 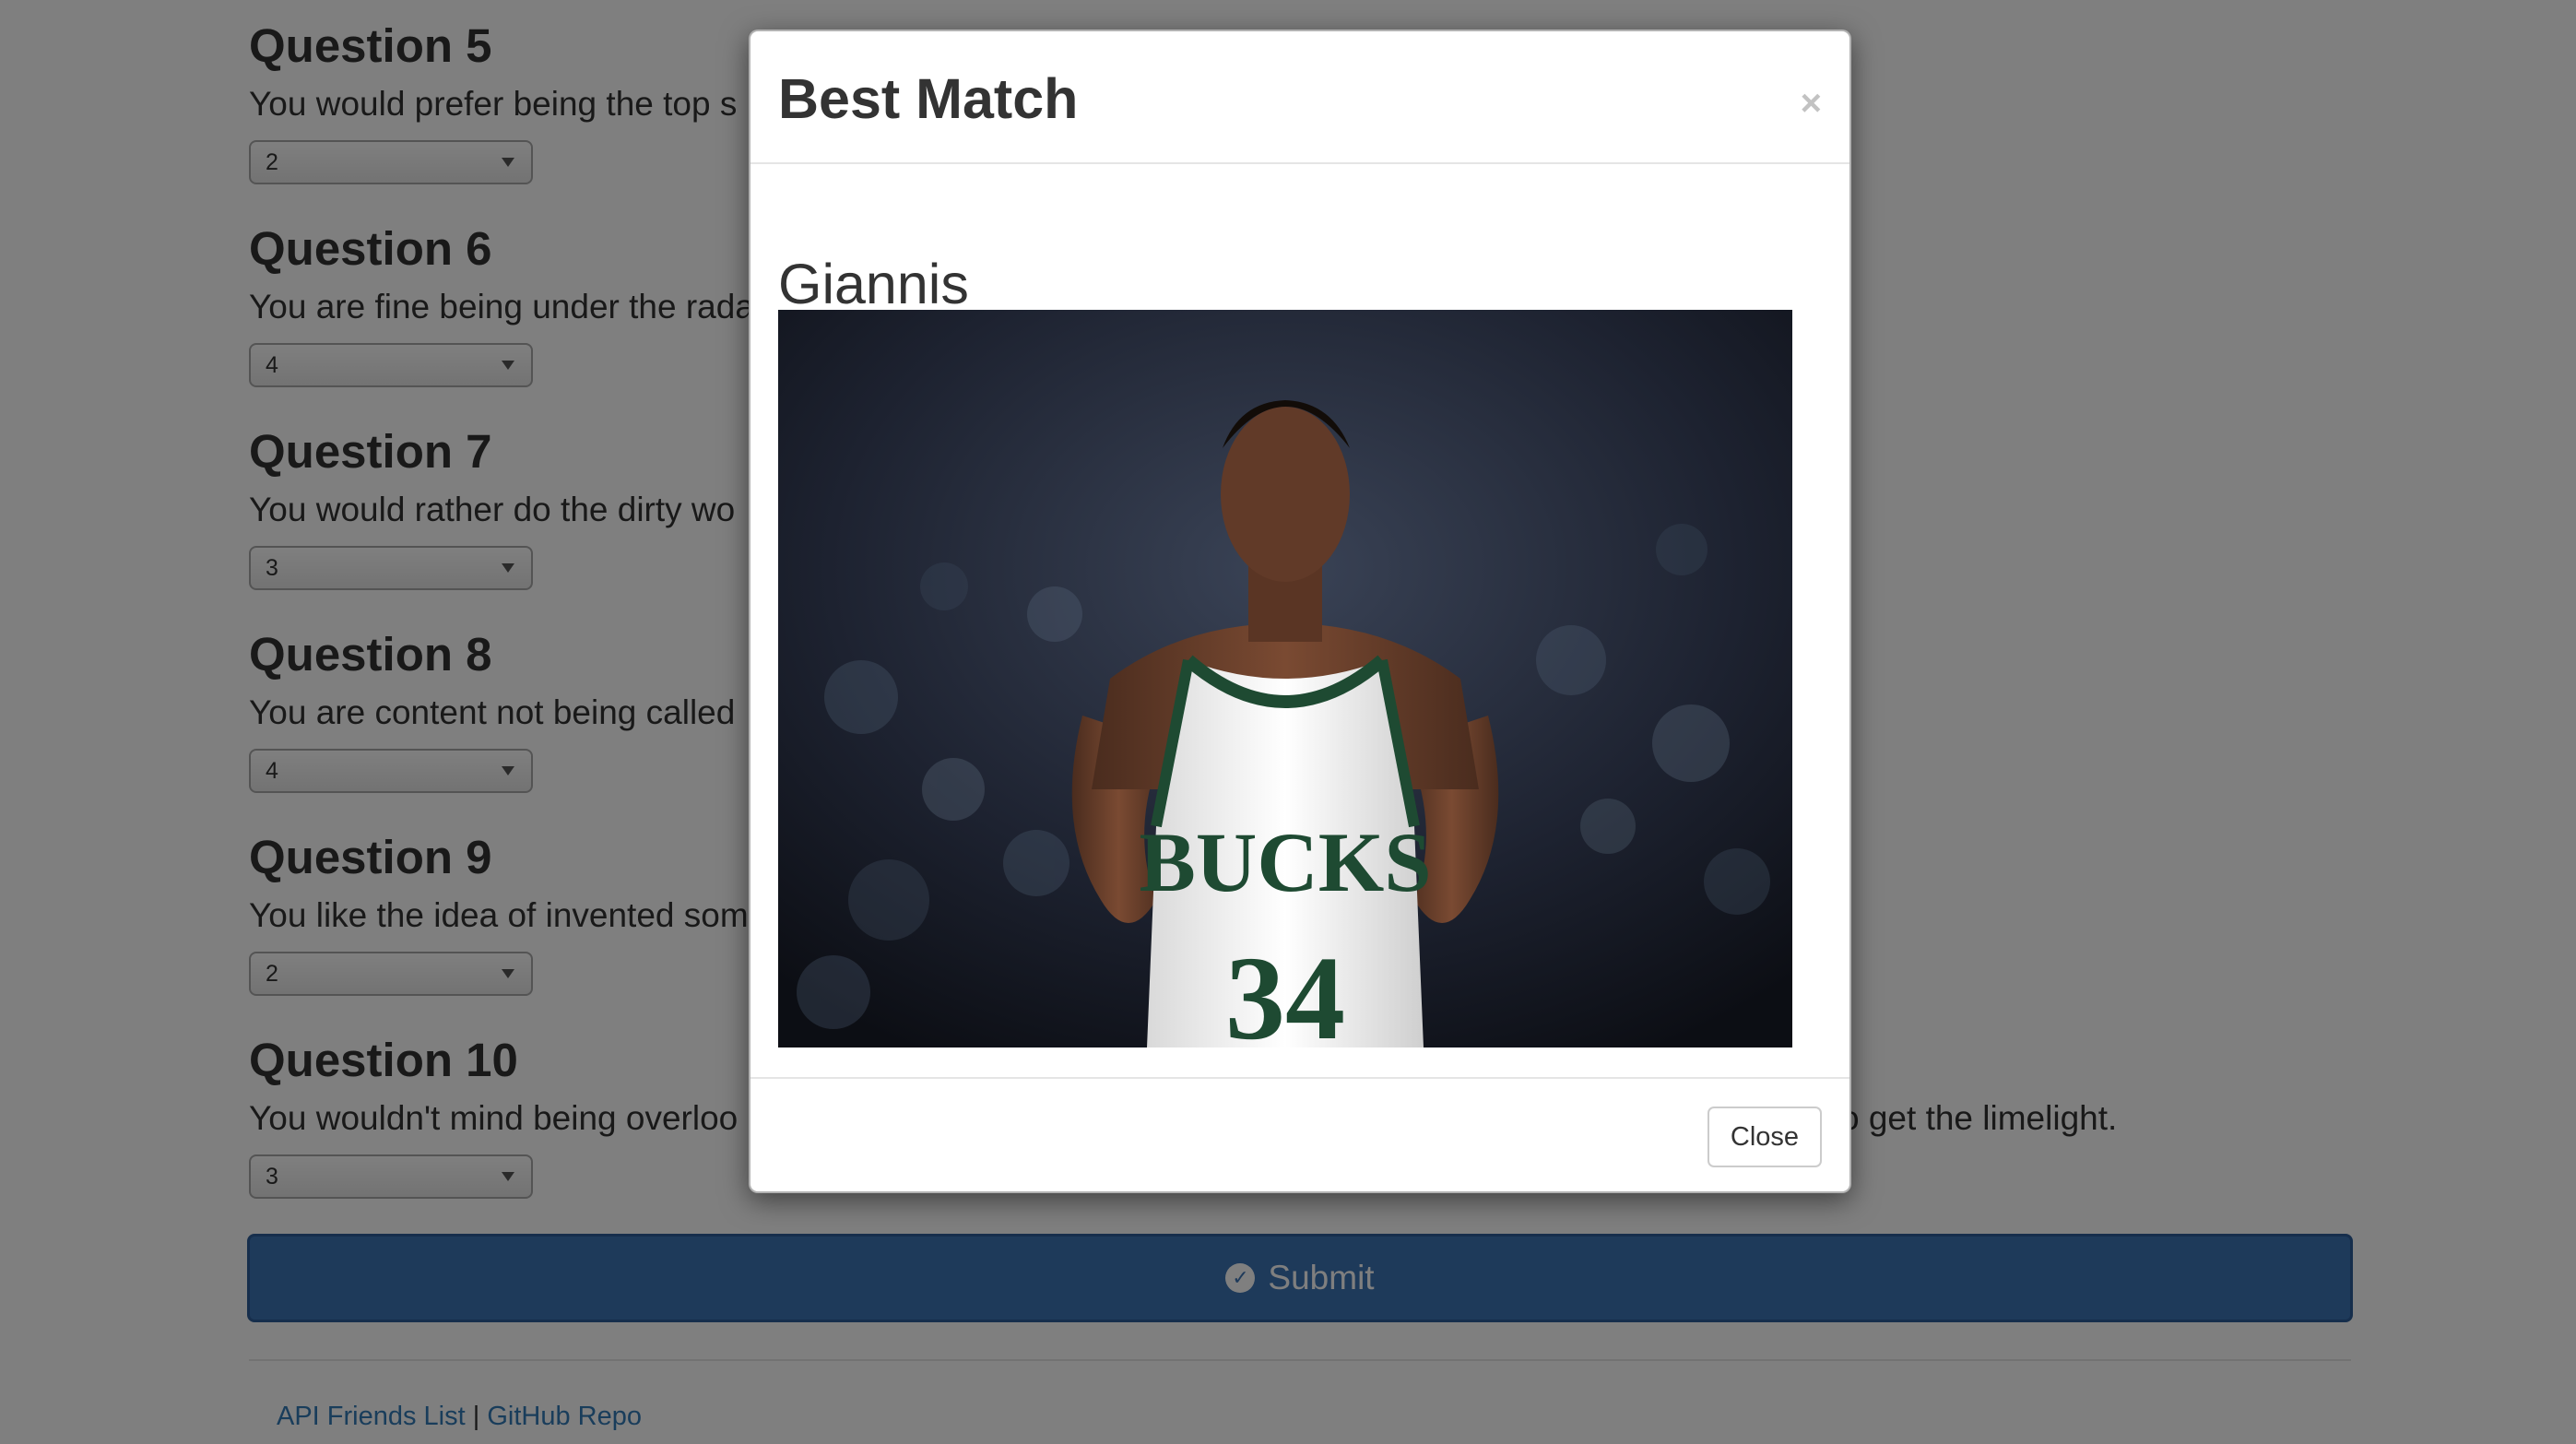 What do you see at coordinates (1299, 97) in the screenshot?
I see `modal-header: Best Match ×` at bounding box center [1299, 97].